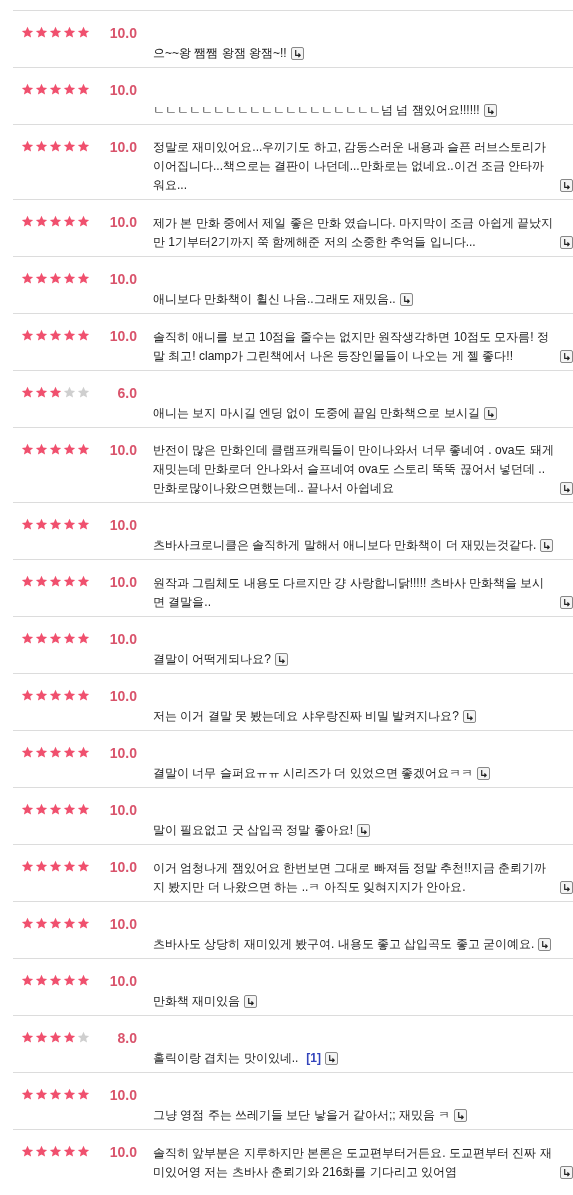 The height and width of the screenshot is (1195, 573). Describe the element at coordinates (212, 659) in the screenshot. I see `review-text: 결말이 어떡게되나요?` at that location.